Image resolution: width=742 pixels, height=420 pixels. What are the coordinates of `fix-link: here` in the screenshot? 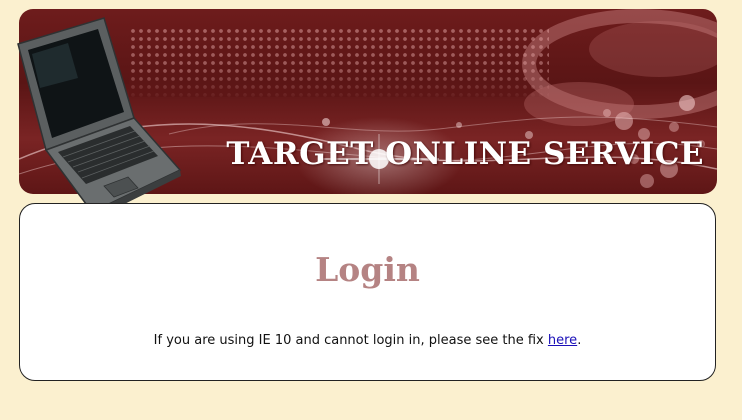 It's located at (562, 340).